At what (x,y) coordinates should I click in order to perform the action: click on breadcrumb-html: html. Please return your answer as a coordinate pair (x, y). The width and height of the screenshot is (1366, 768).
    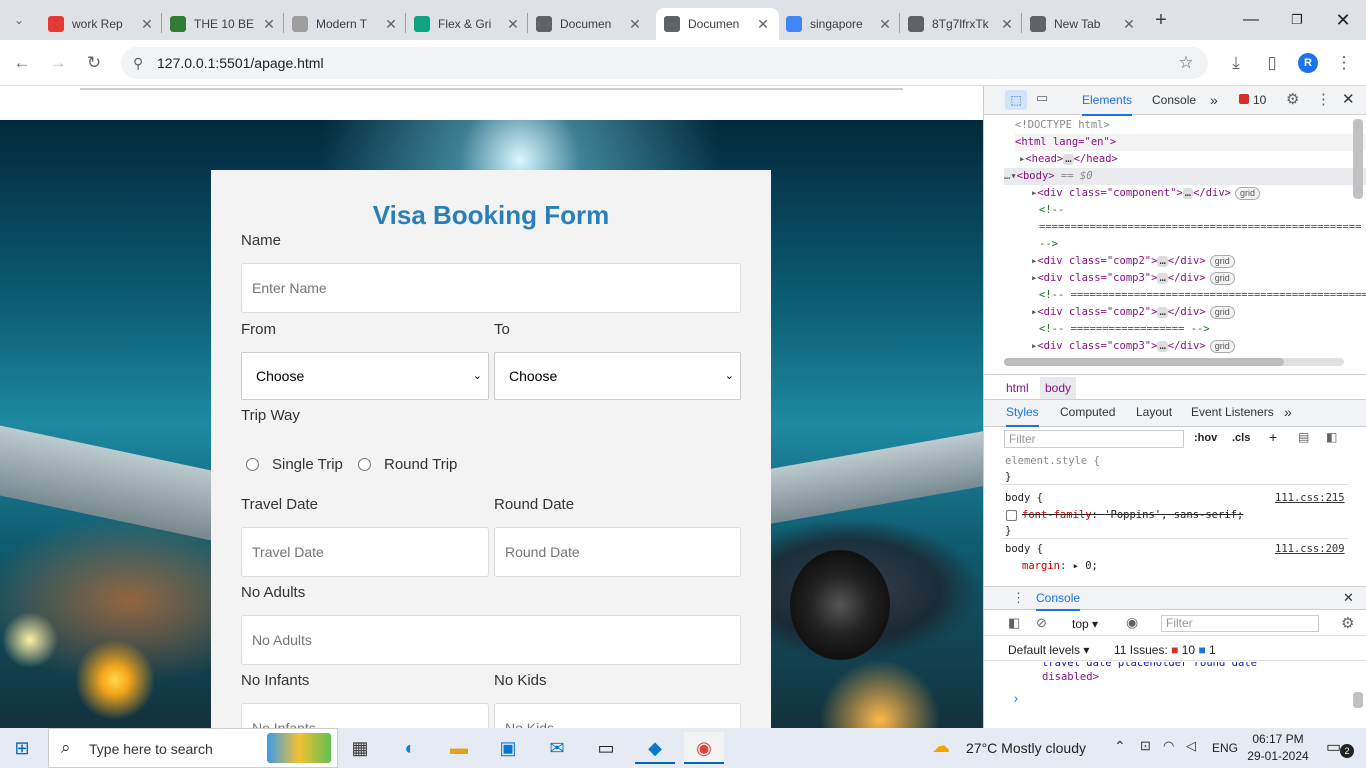
    Looking at the image, I should click on (1017, 388).